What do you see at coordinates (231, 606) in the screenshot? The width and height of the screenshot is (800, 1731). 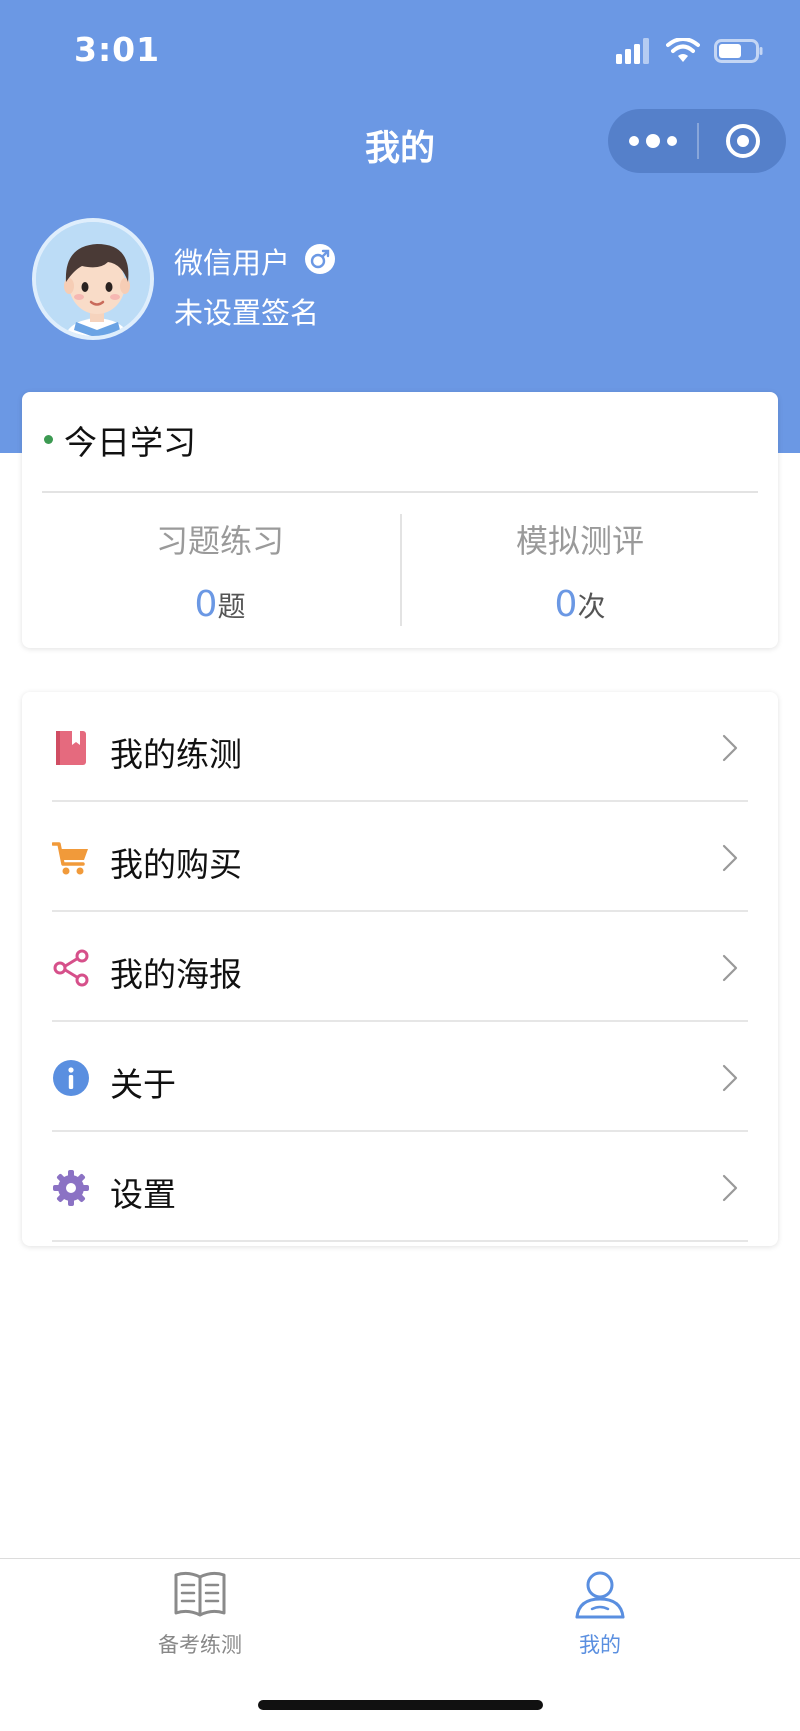 I see `stat-unit: 题` at bounding box center [231, 606].